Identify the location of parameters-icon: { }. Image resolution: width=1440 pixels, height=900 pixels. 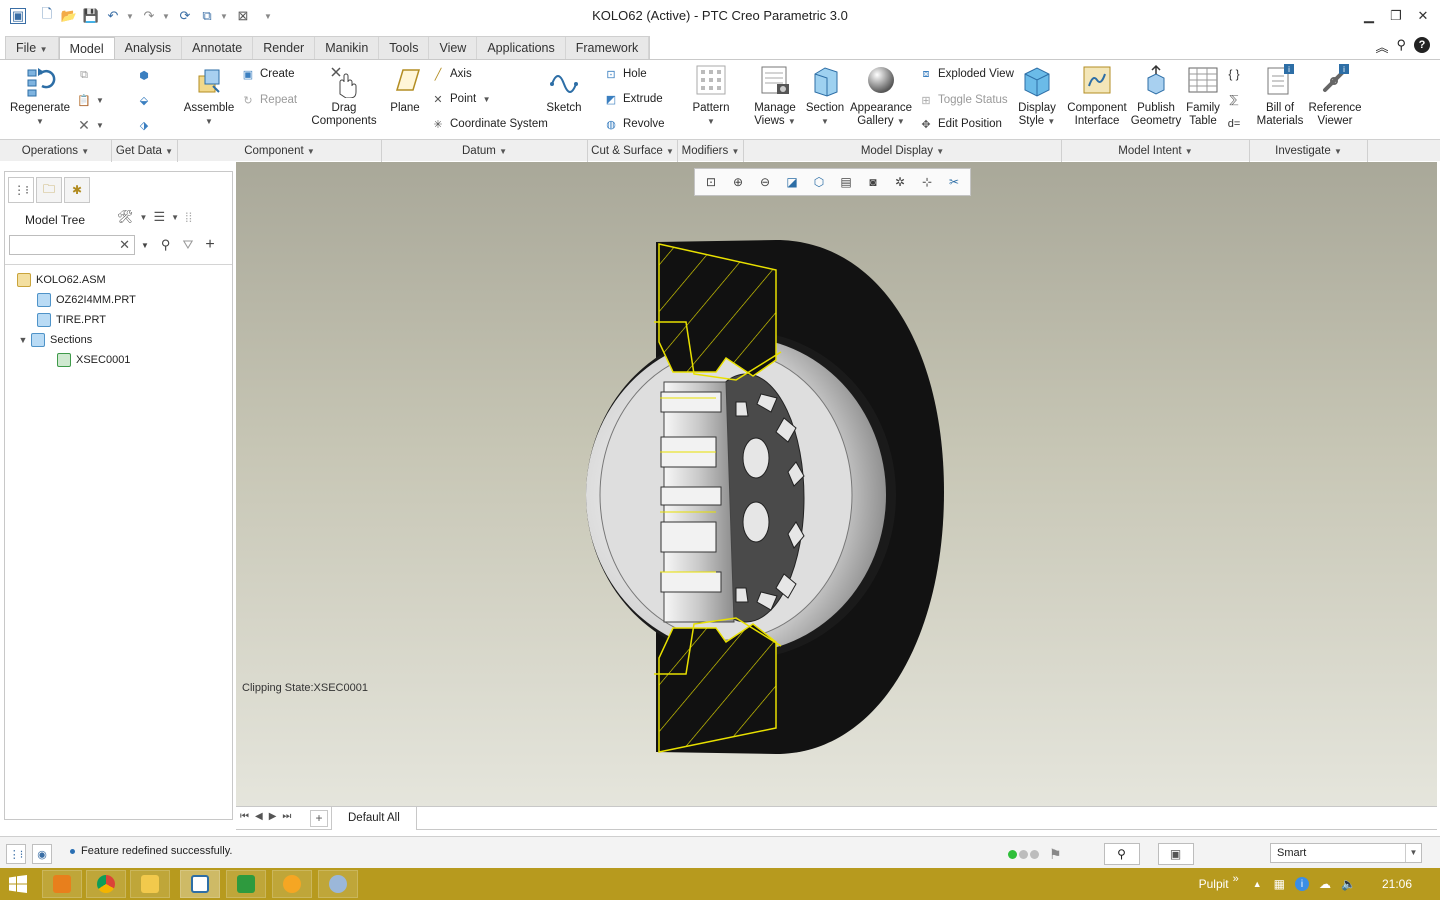
(1236, 74).